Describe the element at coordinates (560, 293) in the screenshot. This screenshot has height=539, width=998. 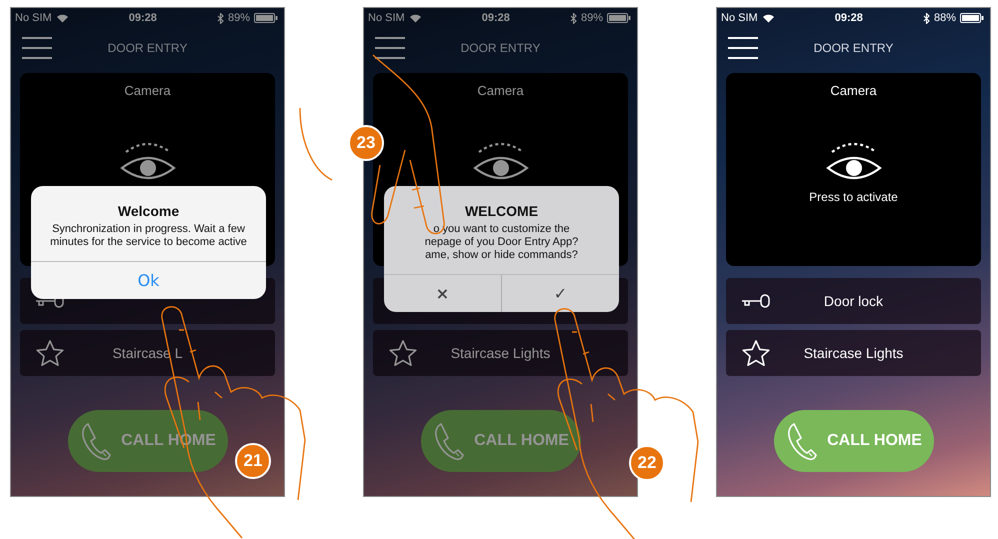
I see `dialog-button: ✓` at that location.